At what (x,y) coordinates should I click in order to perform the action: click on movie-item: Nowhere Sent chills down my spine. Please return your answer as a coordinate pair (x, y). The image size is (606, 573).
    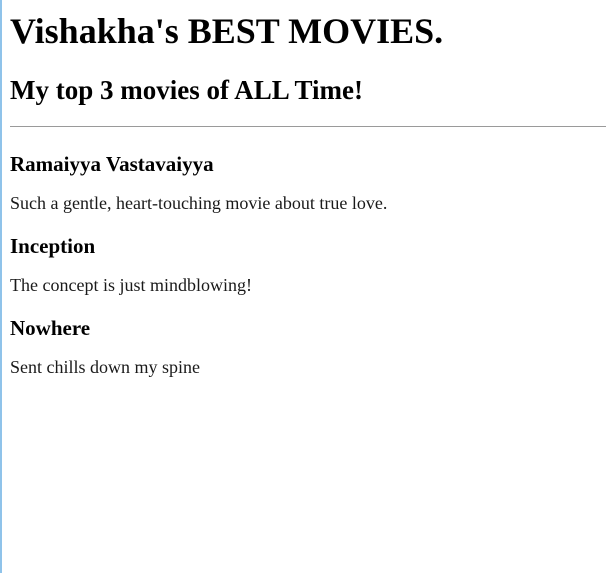
    Looking at the image, I should click on (308, 346).